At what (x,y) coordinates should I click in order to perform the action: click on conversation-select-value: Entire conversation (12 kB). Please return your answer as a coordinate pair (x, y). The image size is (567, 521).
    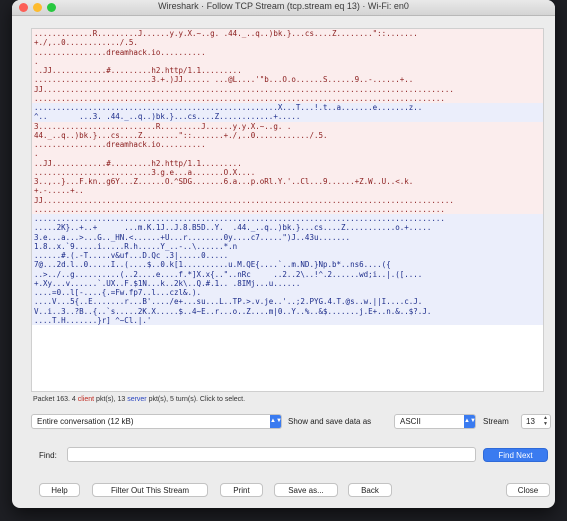
    Looking at the image, I should click on (85, 421).